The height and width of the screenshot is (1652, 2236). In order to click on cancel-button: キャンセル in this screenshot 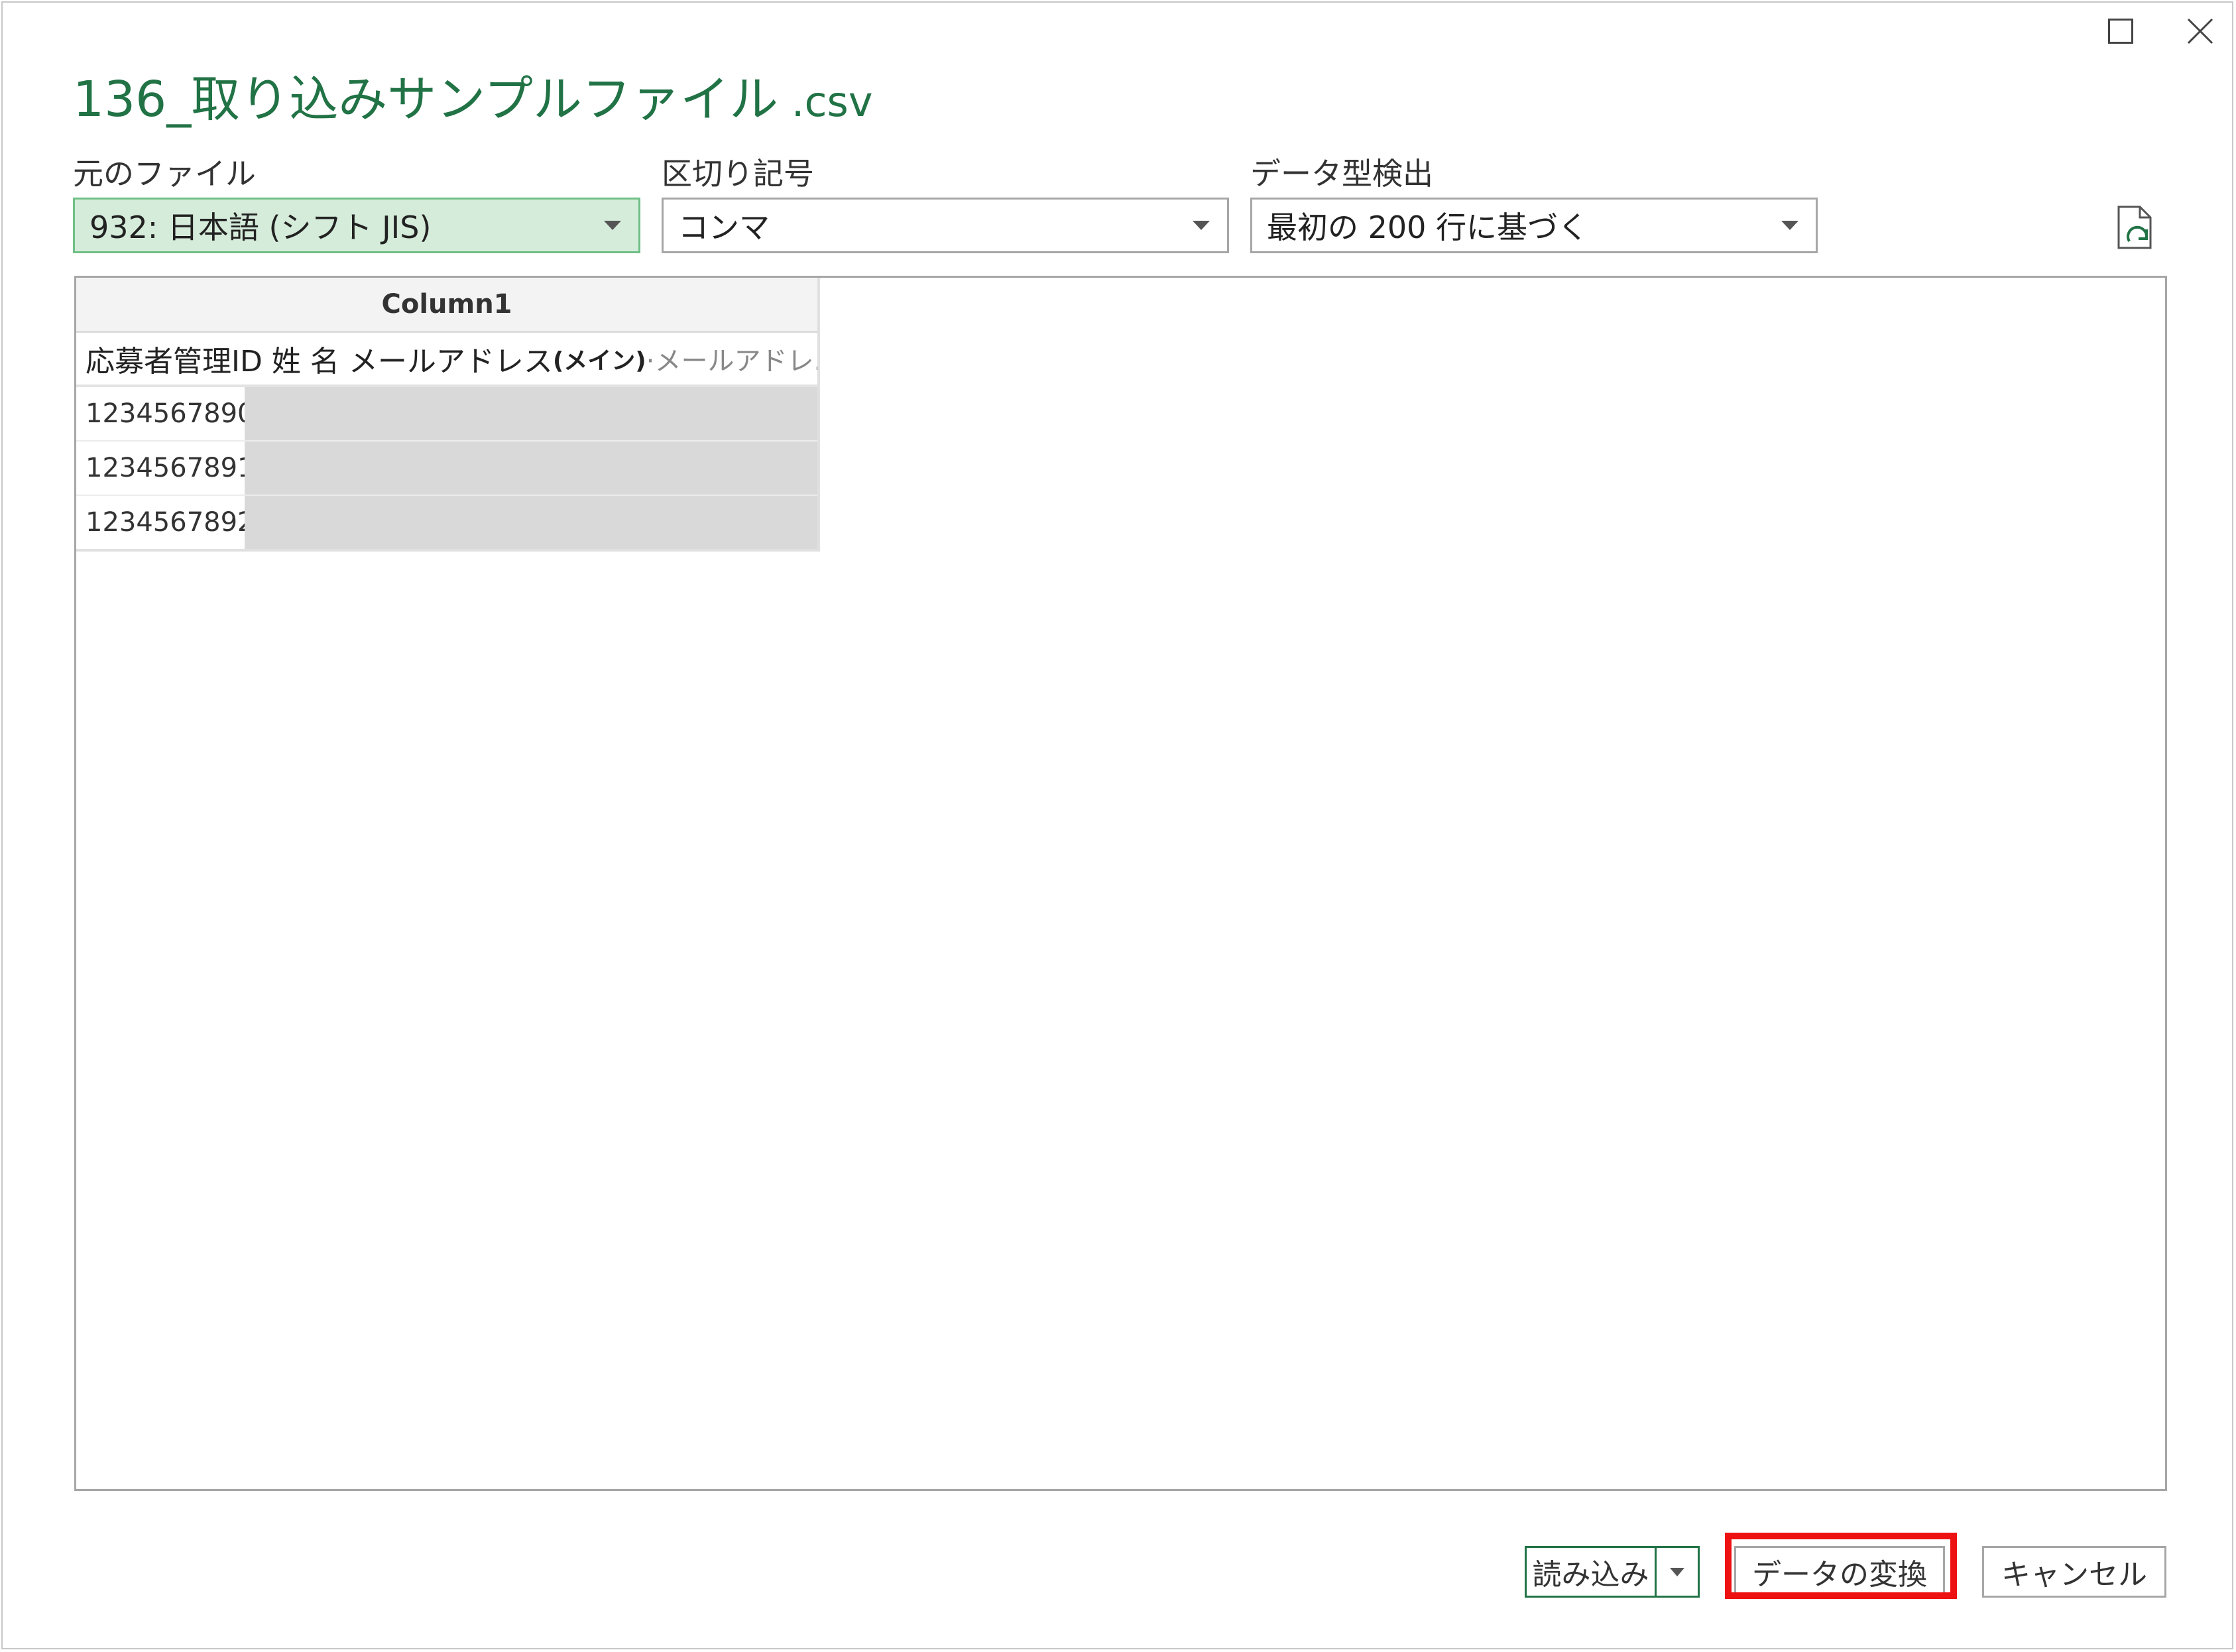, I will do `click(2074, 1572)`.